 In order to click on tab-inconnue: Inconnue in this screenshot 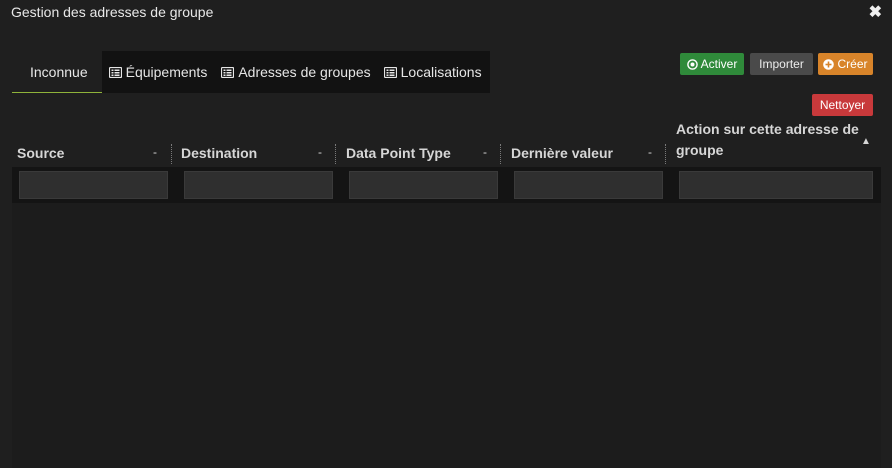, I will do `click(57, 72)`.